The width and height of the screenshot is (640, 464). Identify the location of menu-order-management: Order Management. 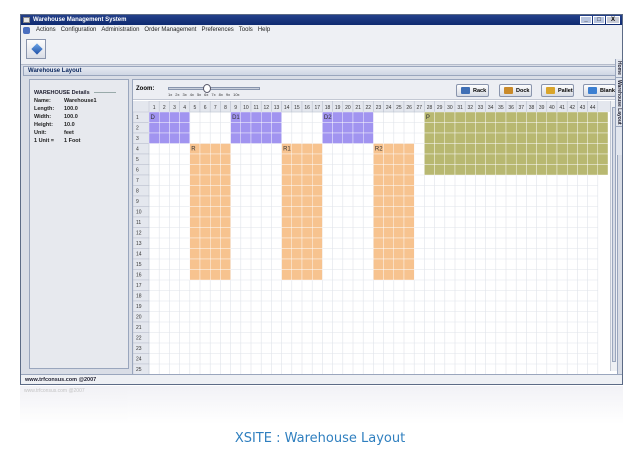
(170, 30).